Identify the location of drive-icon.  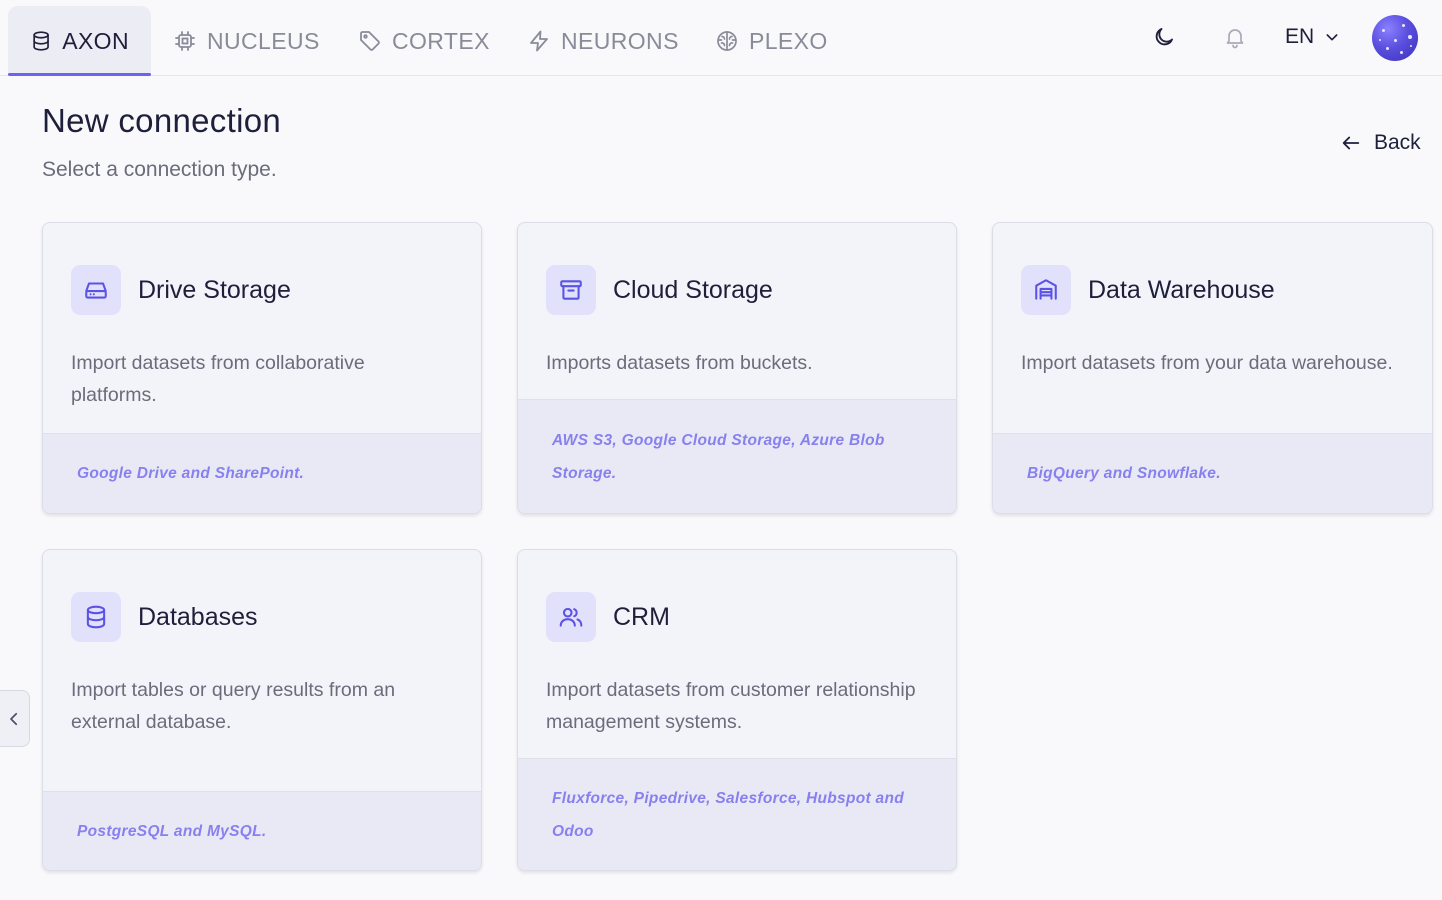
(96, 290).